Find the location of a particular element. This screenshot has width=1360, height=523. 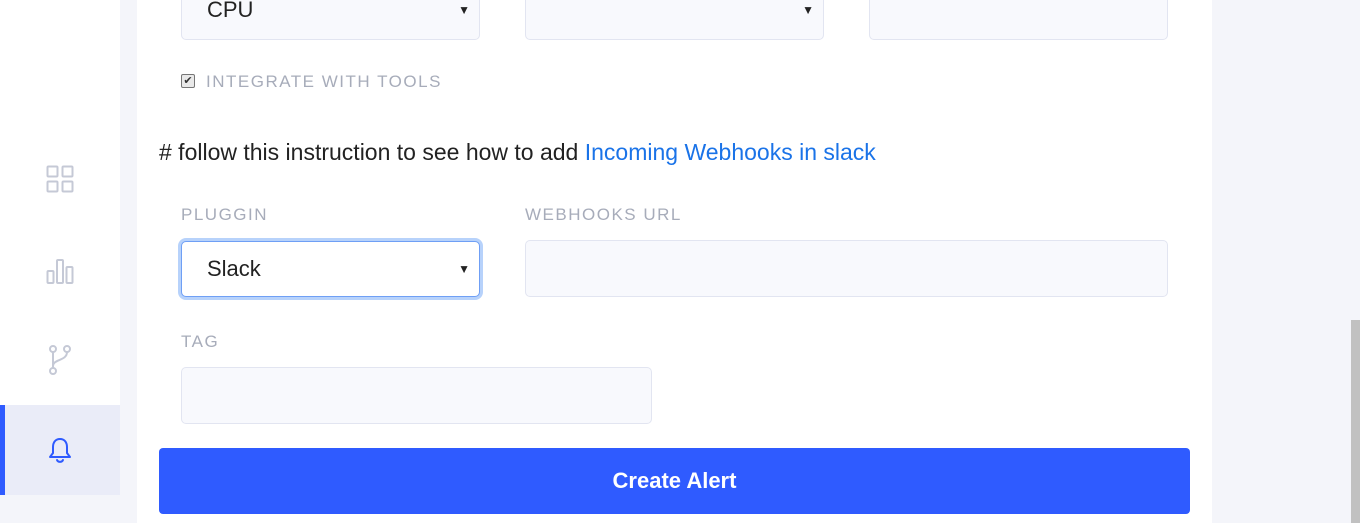

threshold-input is located at coordinates (1018, 20).